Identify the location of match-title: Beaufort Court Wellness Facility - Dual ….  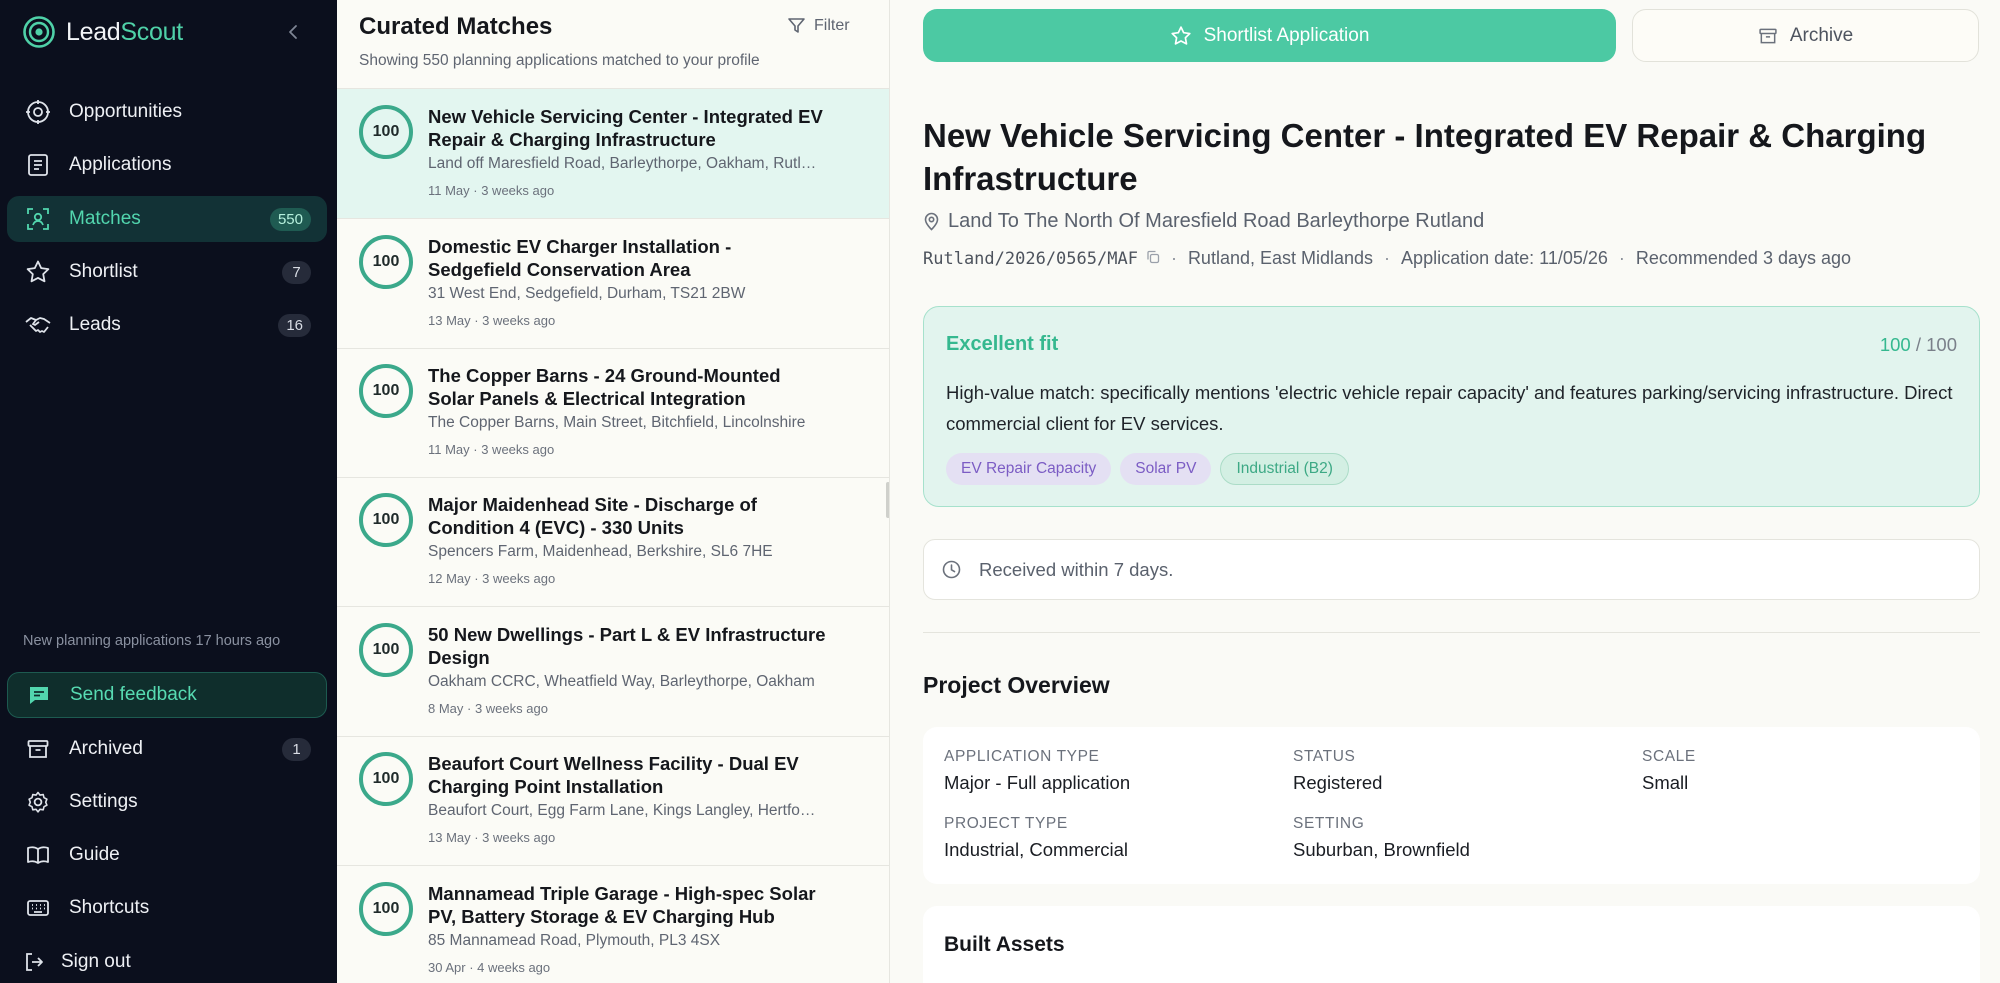
(613, 775).